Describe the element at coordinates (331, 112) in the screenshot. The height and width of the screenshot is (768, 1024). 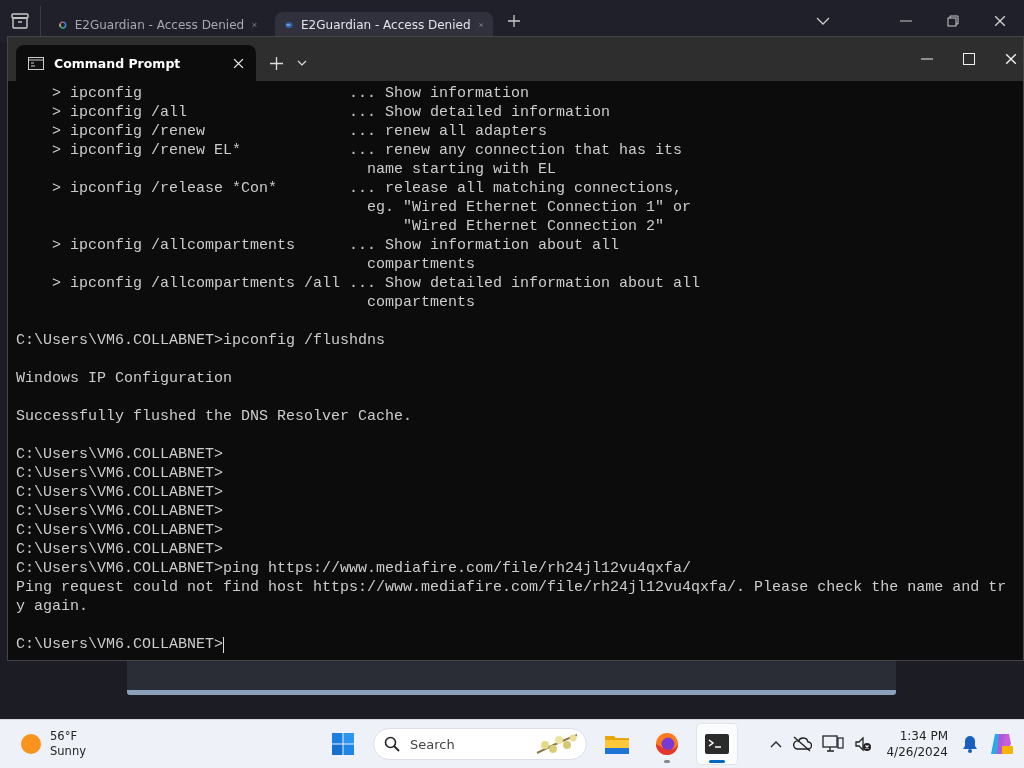
I see `console-line: > ipconfig /all ... Show detailed information` at that location.